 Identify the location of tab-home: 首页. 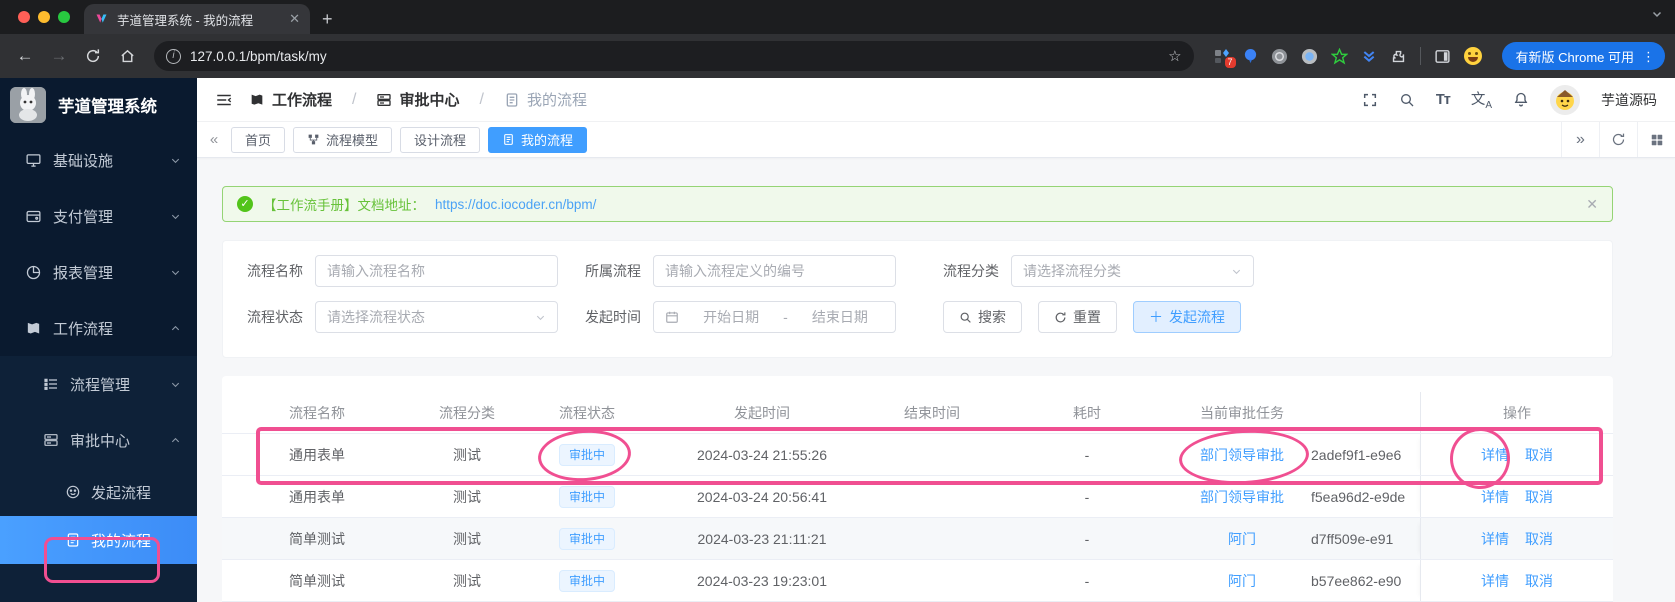
(258, 139).